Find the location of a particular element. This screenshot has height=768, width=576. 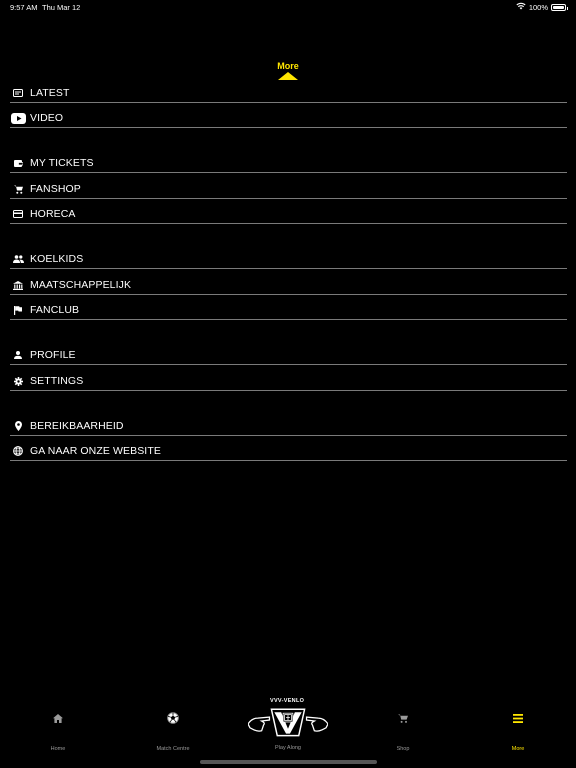

youtube-icon is located at coordinates (18, 118).